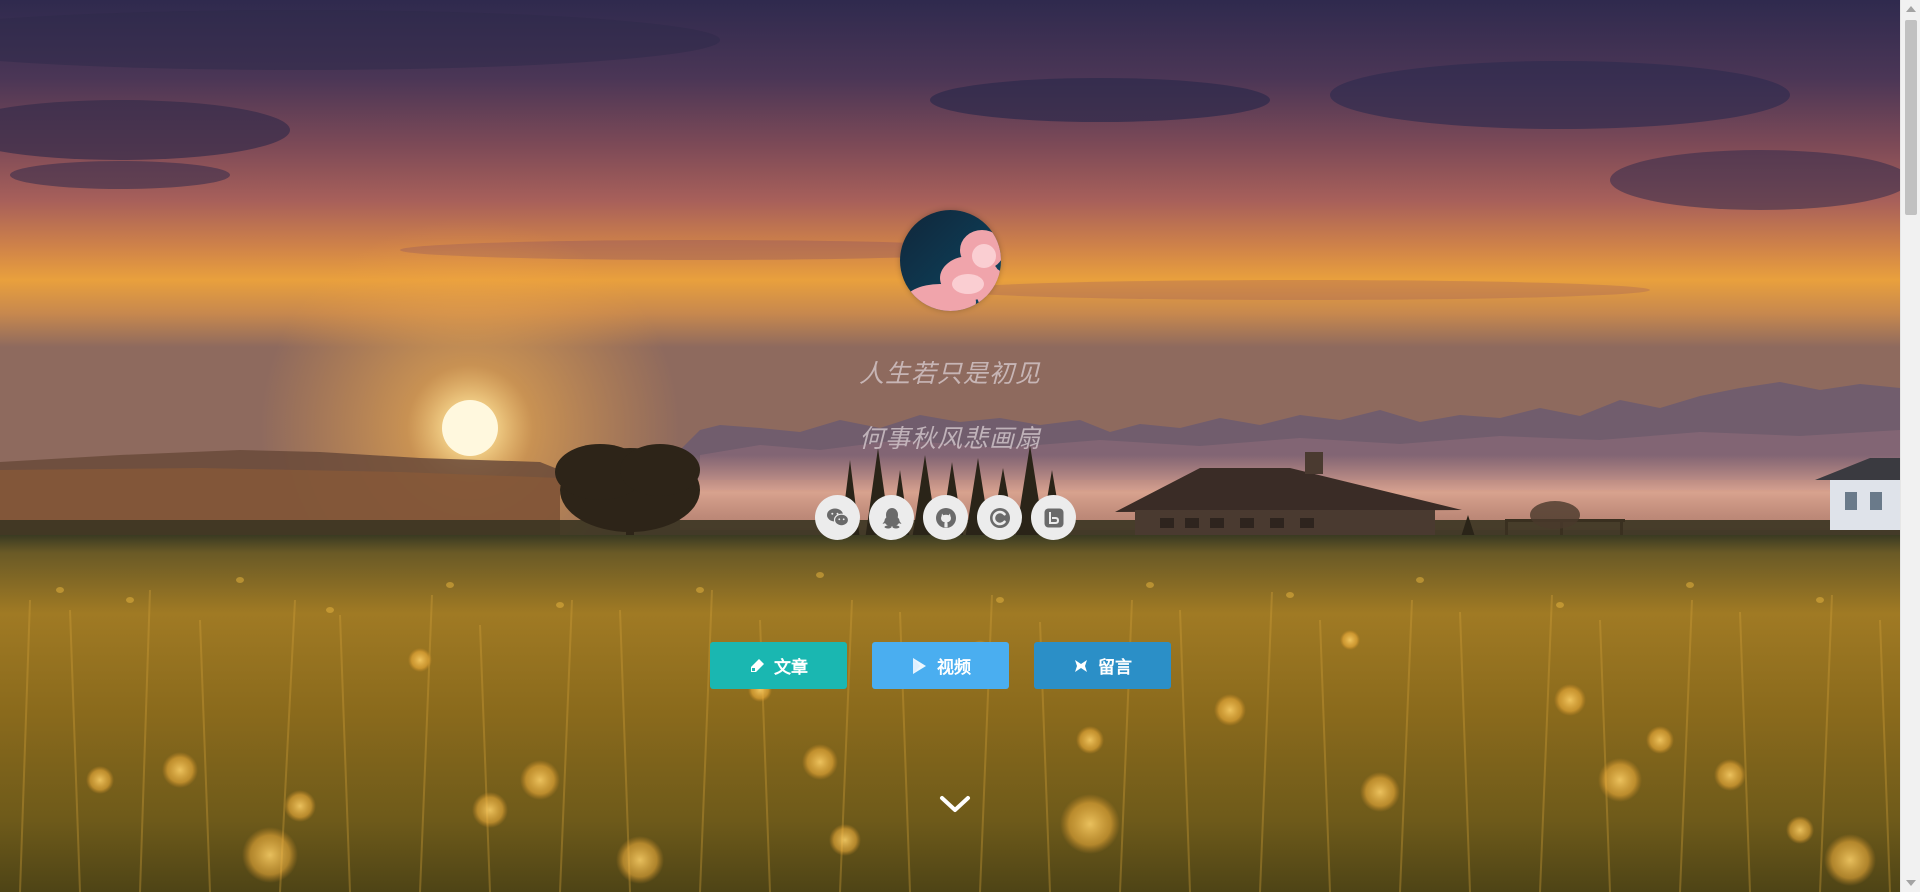 The height and width of the screenshot is (892, 1920). I want to click on github-button, so click(945, 517).